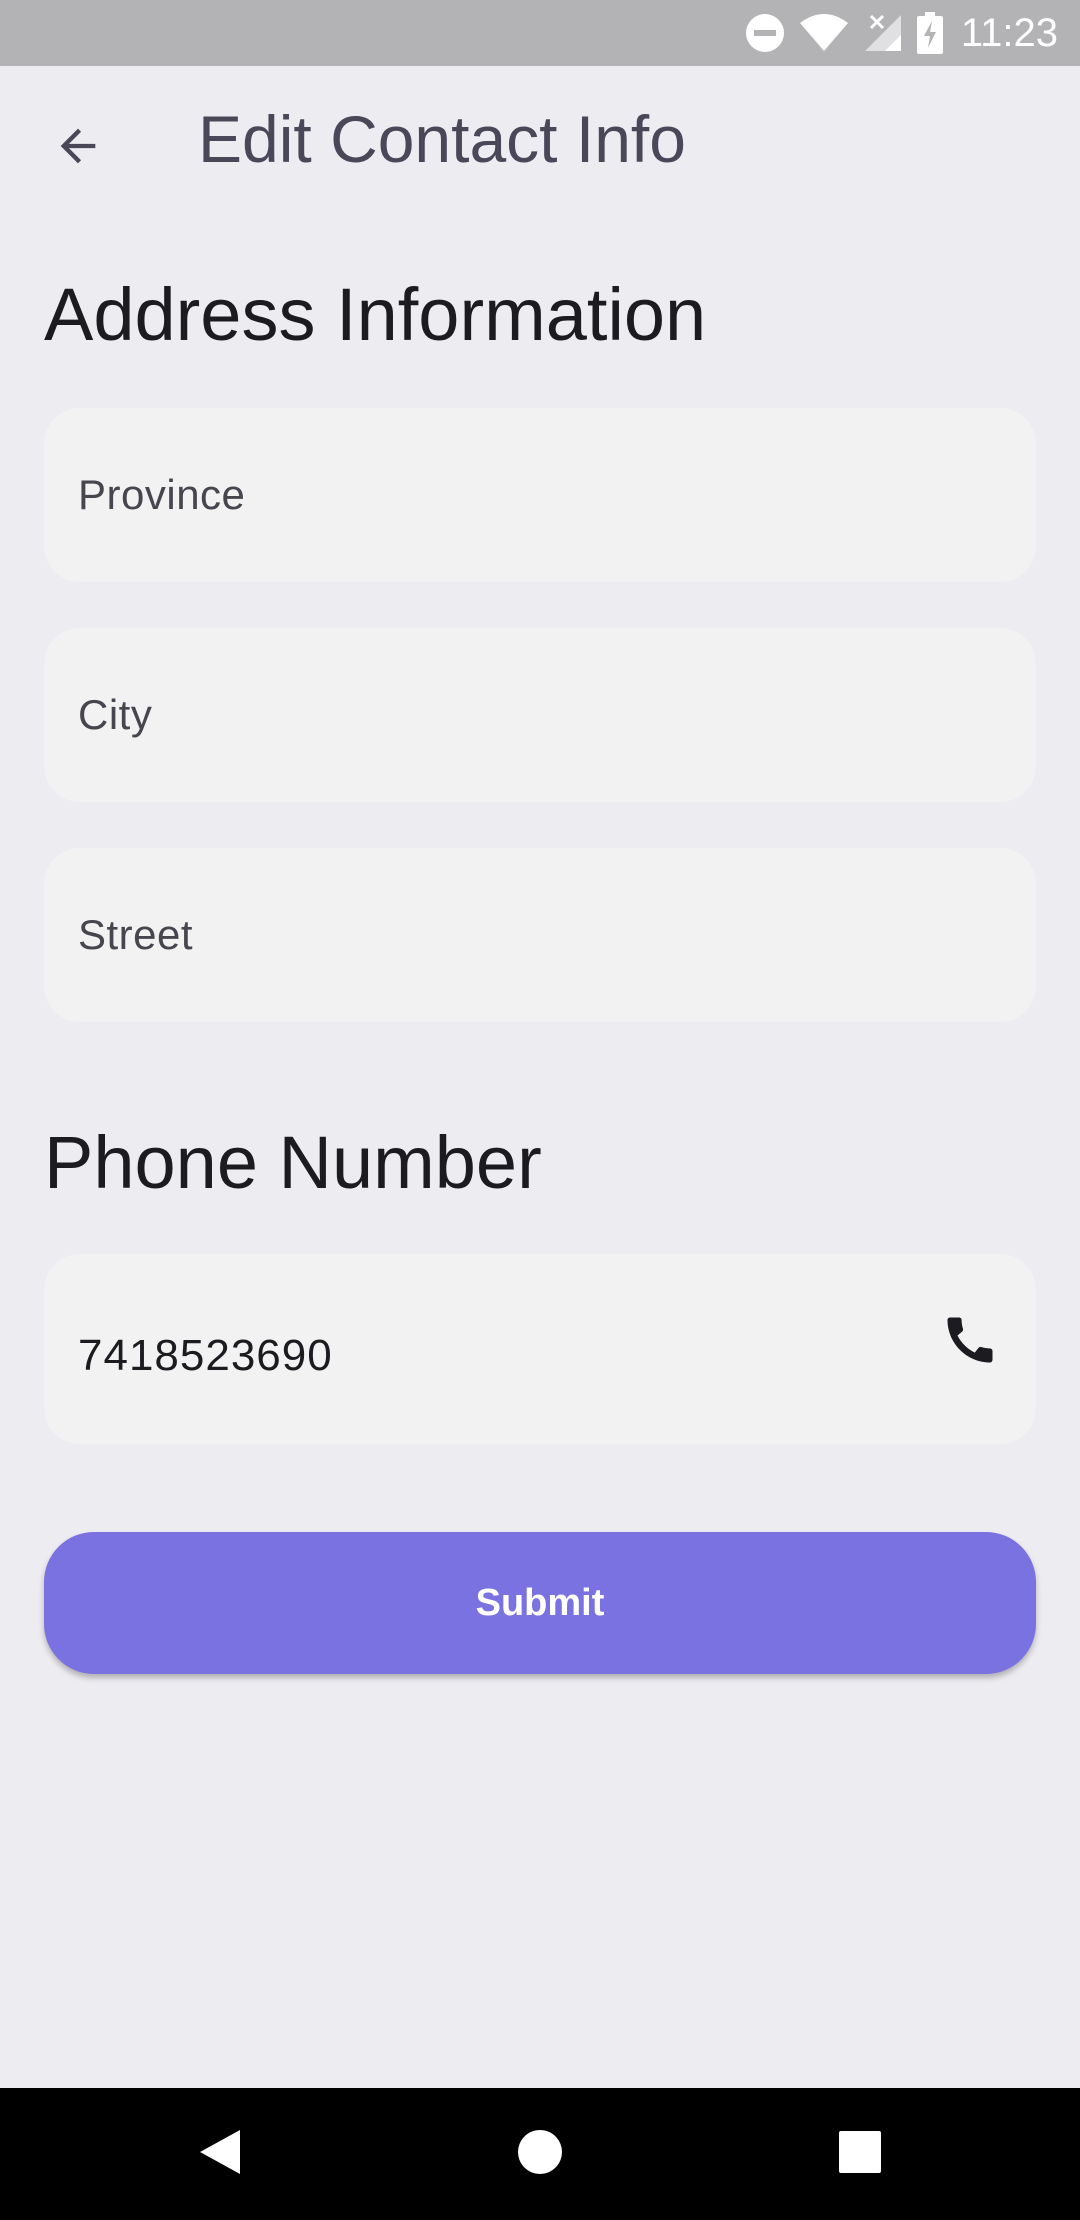  I want to click on address-section-title: Address Information, so click(375, 314).